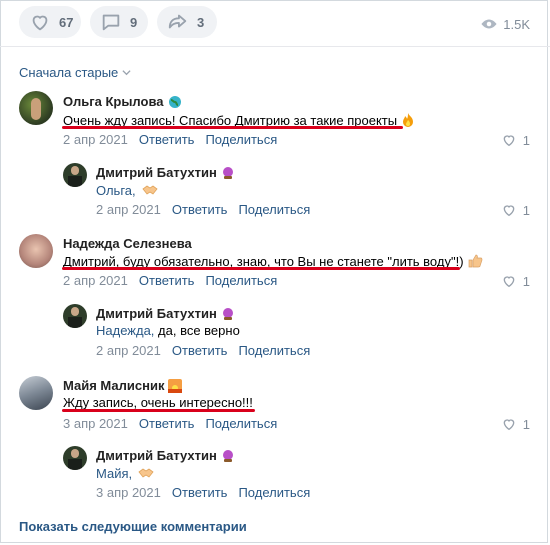  I want to click on author-name: Ольга Крылова, so click(113, 101).